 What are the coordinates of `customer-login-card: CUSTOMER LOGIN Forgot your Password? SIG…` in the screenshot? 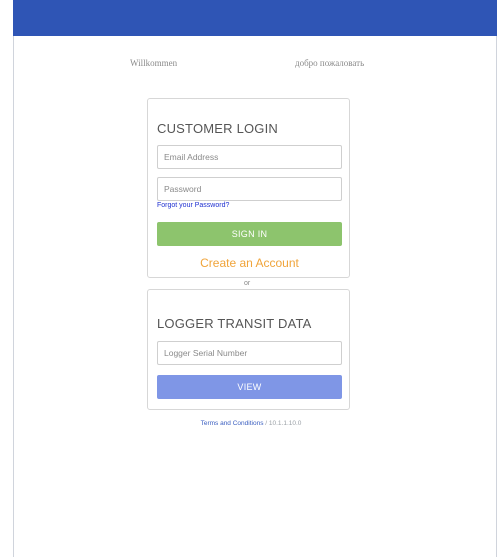 It's located at (248, 188).